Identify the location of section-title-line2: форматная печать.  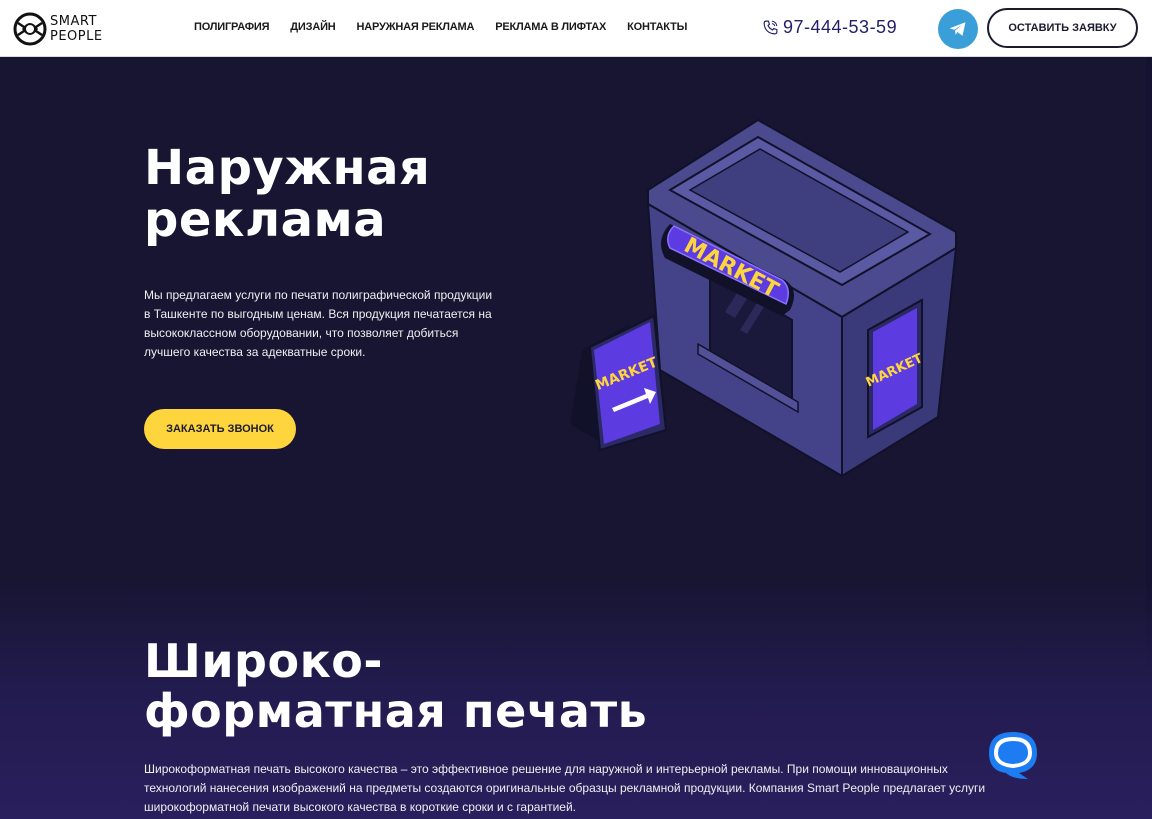
(396, 711).